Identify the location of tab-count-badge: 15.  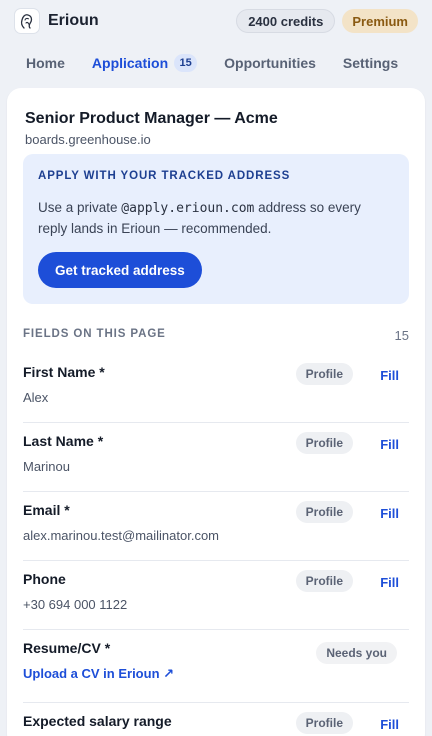
(186, 63).